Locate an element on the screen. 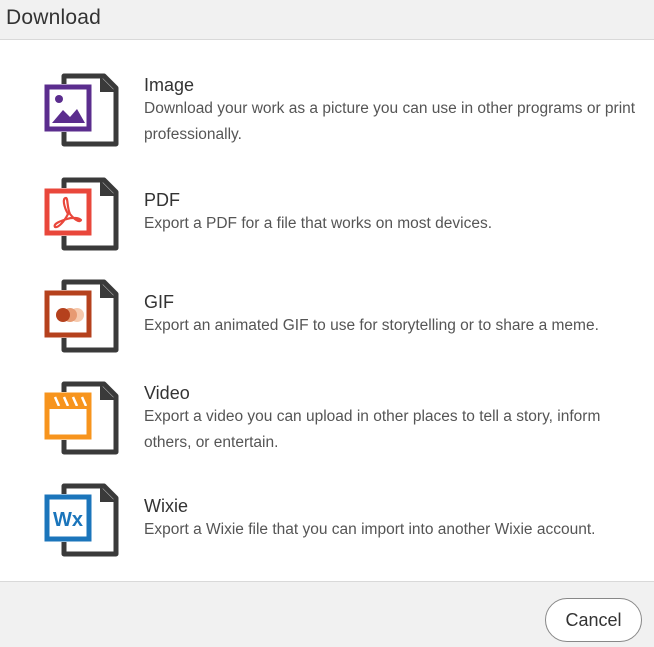 Image resolution: width=654 pixels, height=647 pixels. option-title: Wixie is located at coordinates (166, 506).